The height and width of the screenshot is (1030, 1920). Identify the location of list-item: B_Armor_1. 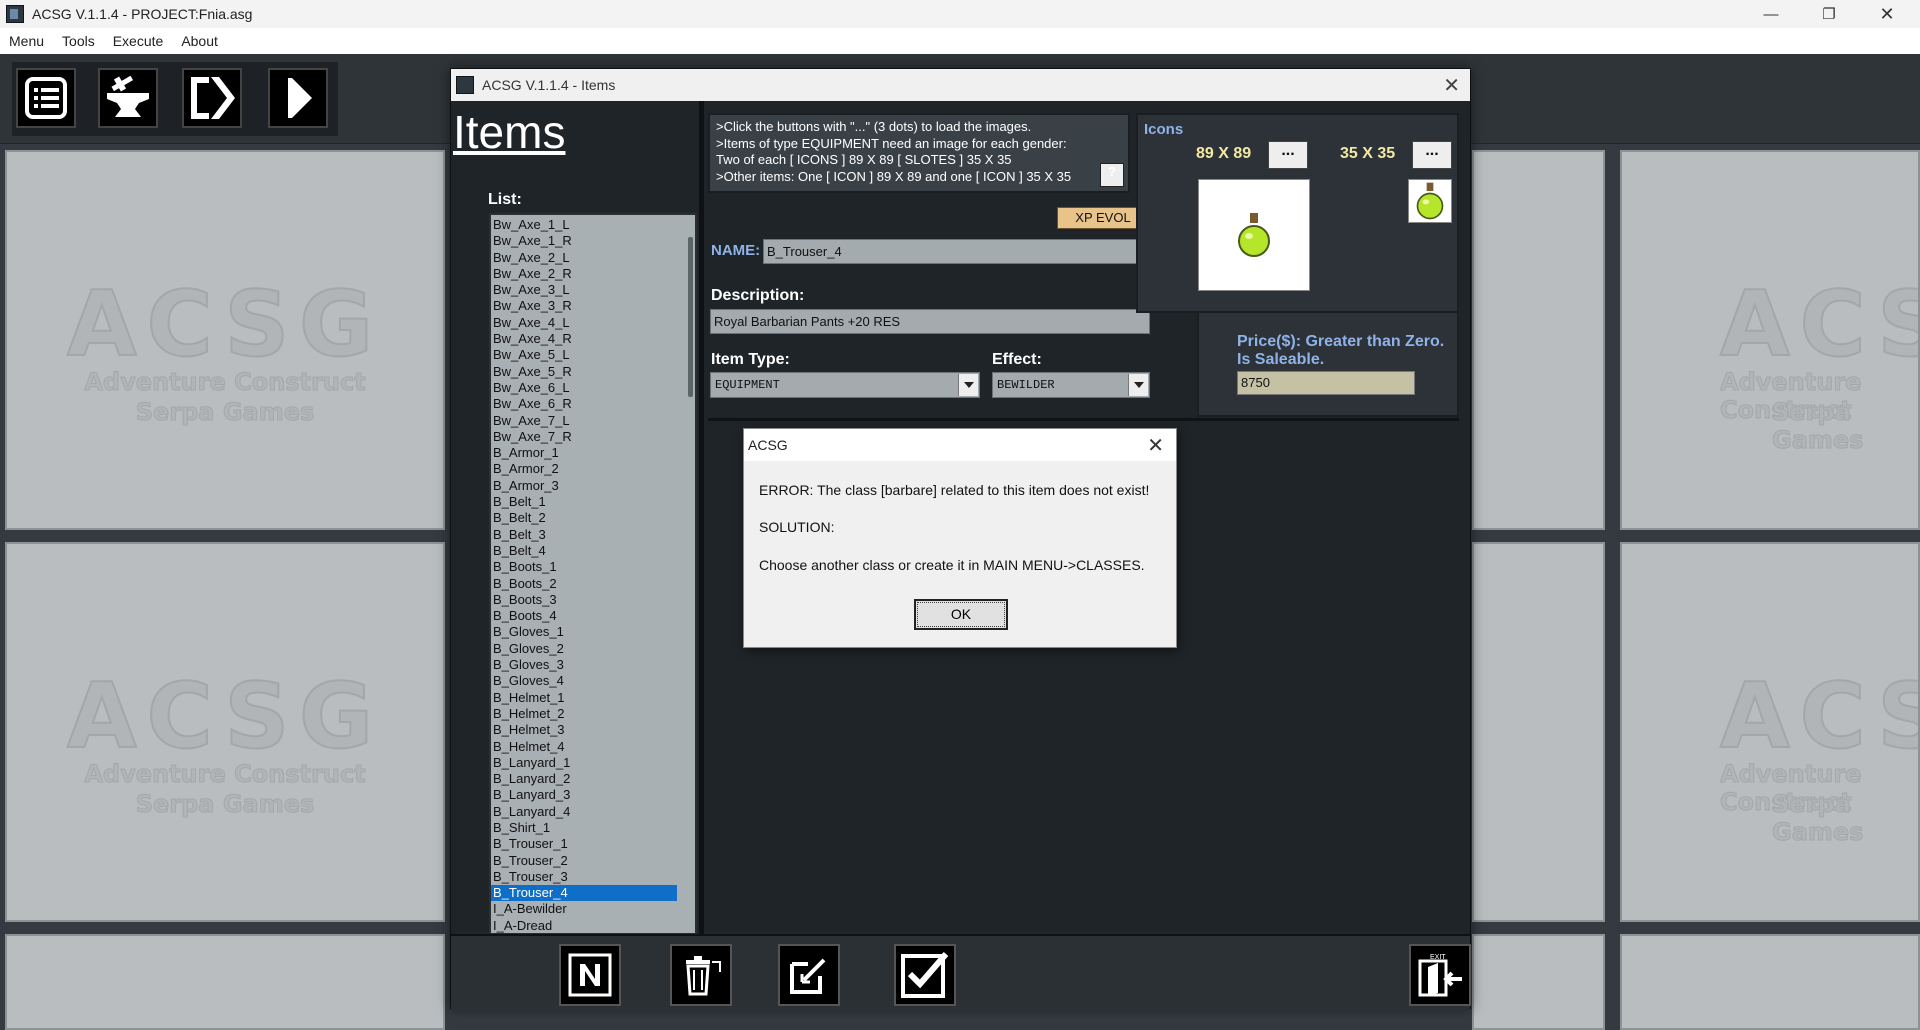
(584, 453).